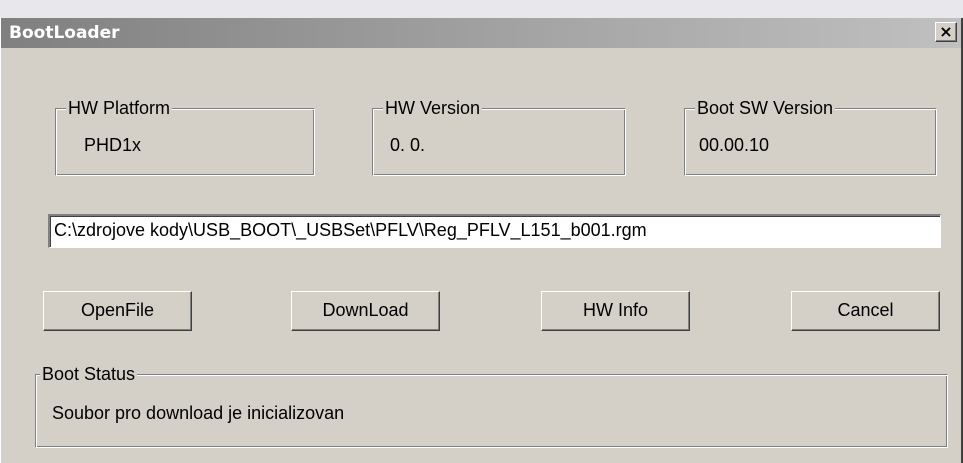 This screenshot has width=963, height=463. I want to click on hw-version-value: 0. 0., so click(408, 145).